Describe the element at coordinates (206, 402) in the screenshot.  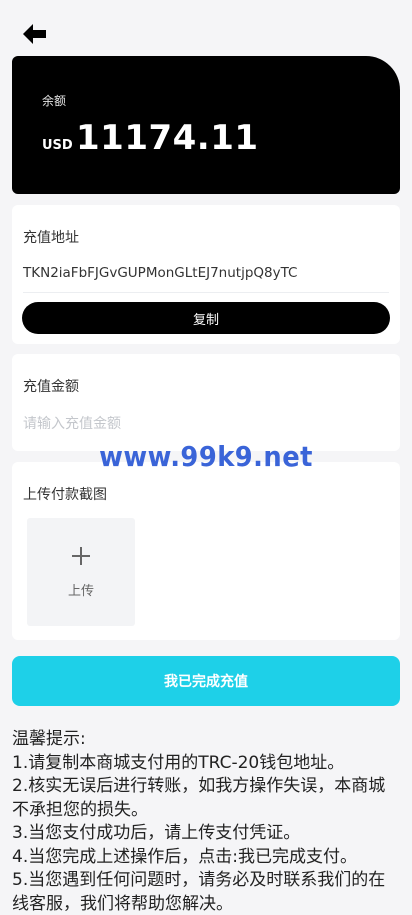
I see `amount-card: 充值金额` at that location.